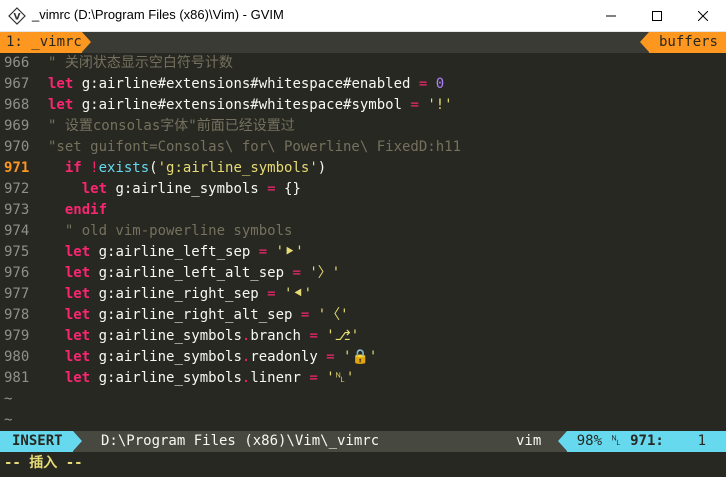 The height and width of the screenshot is (477, 726). What do you see at coordinates (363, 168) in the screenshot?
I see `current-line: 971 if !exists('g:airline_symbols')` at bounding box center [363, 168].